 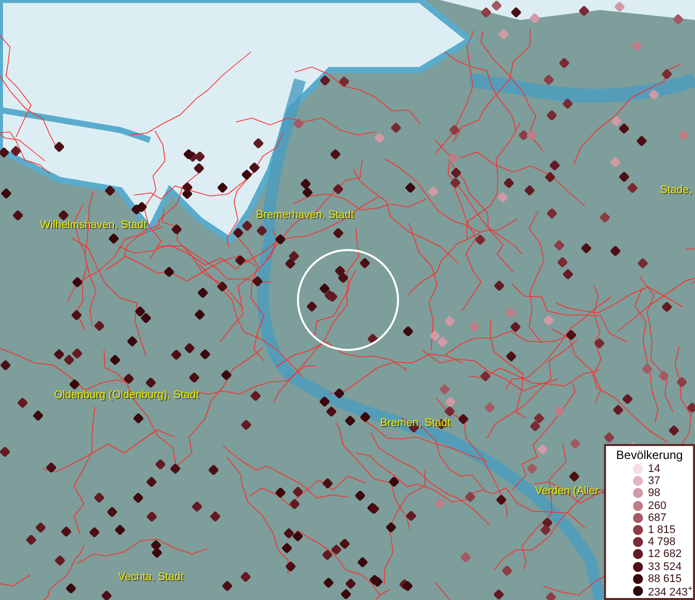 I want to click on legend-label: 234 243$^{+}$, so click(x=670, y=591).